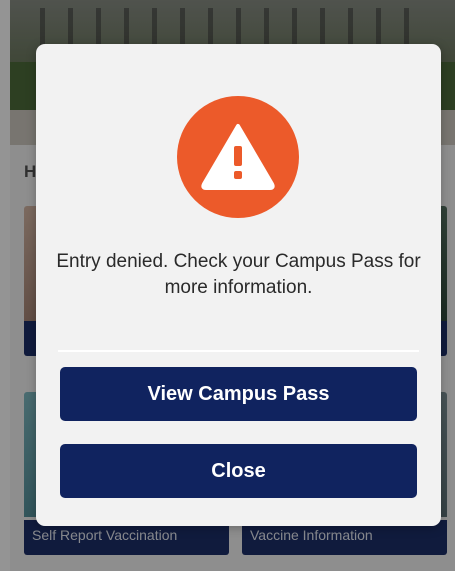 The width and height of the screenshot is (455, 571). I want to click on warning-icon, so click(238, 157).